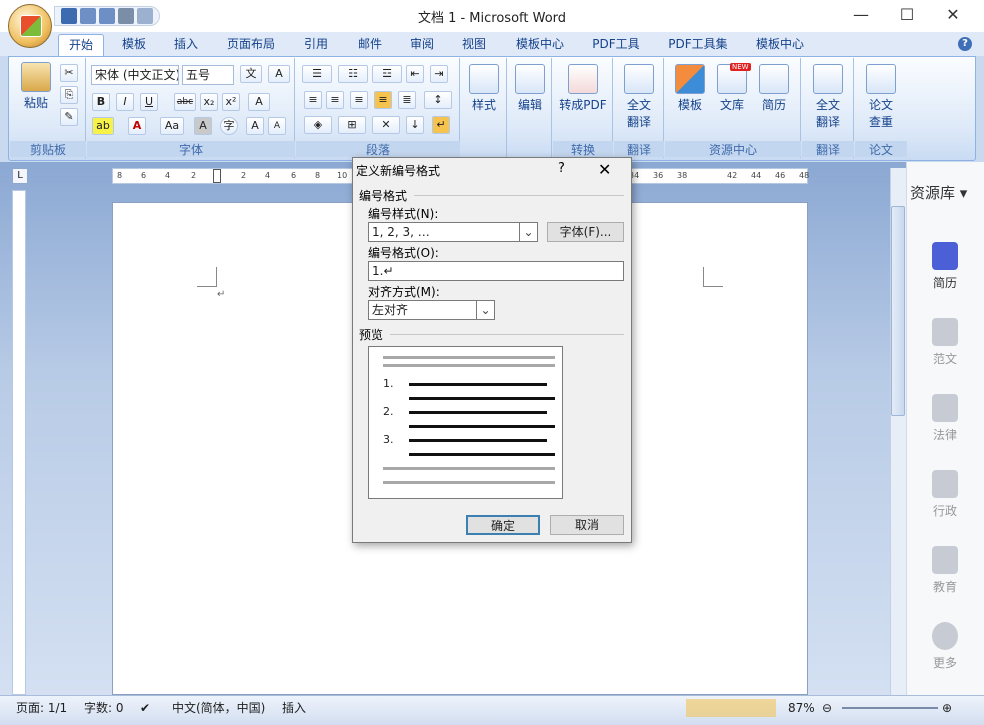 Image resolution: width=984 pixels, height=725 pixels. I want to click on alignment-select: 左对齐 ⌄, so click(431, 310).